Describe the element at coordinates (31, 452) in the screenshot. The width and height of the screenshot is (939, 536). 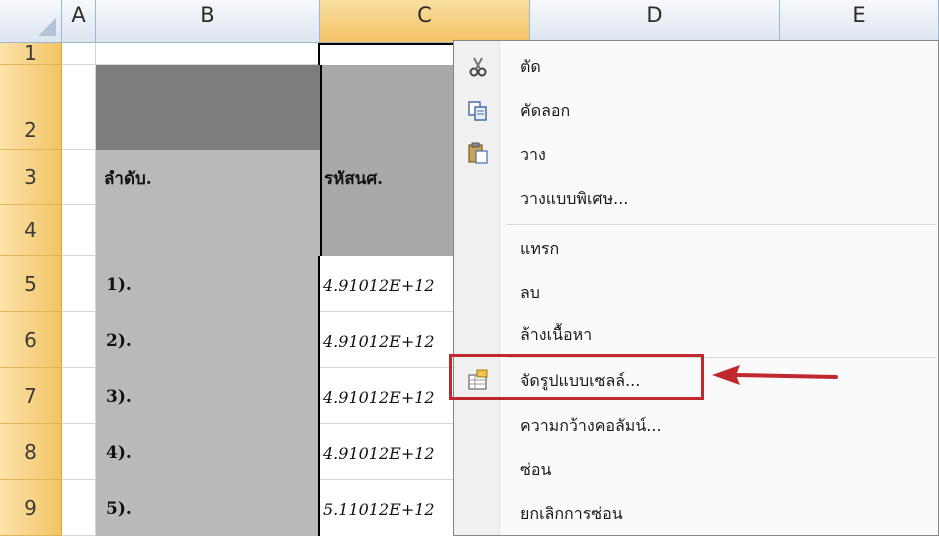
I see `row-header-8: 8` at that location.